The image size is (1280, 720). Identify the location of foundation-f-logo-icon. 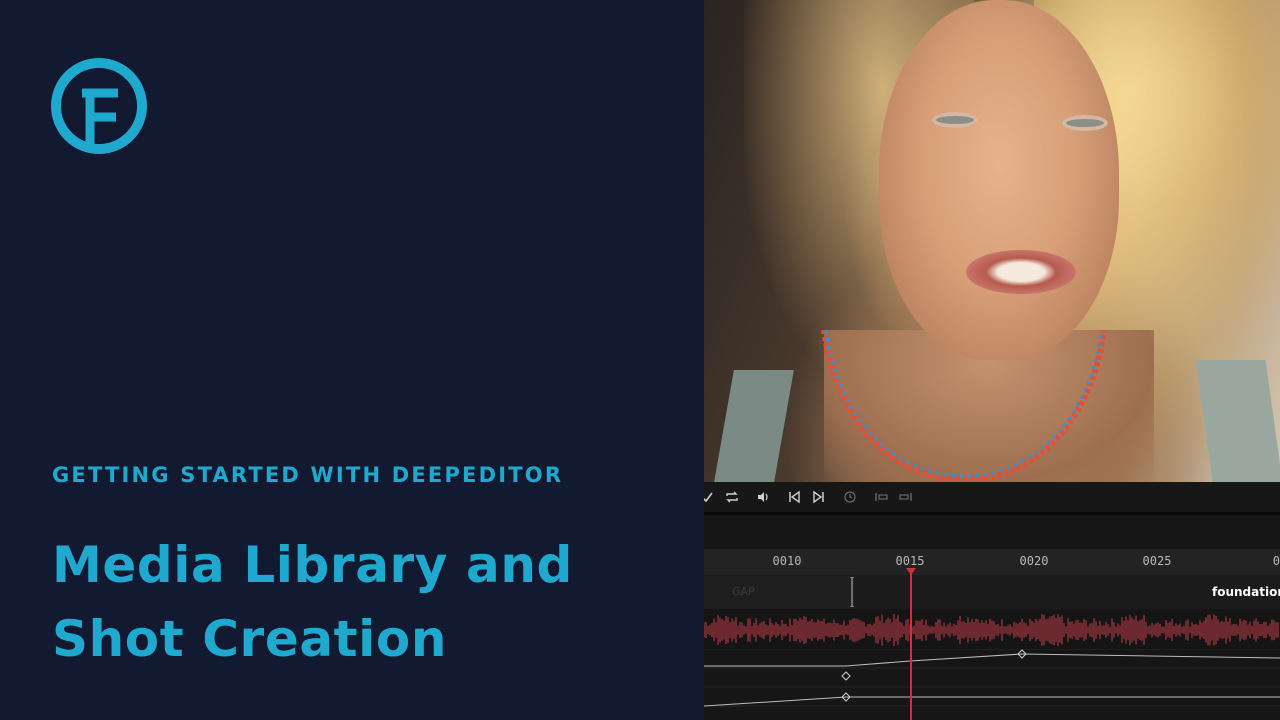
(99, 106).